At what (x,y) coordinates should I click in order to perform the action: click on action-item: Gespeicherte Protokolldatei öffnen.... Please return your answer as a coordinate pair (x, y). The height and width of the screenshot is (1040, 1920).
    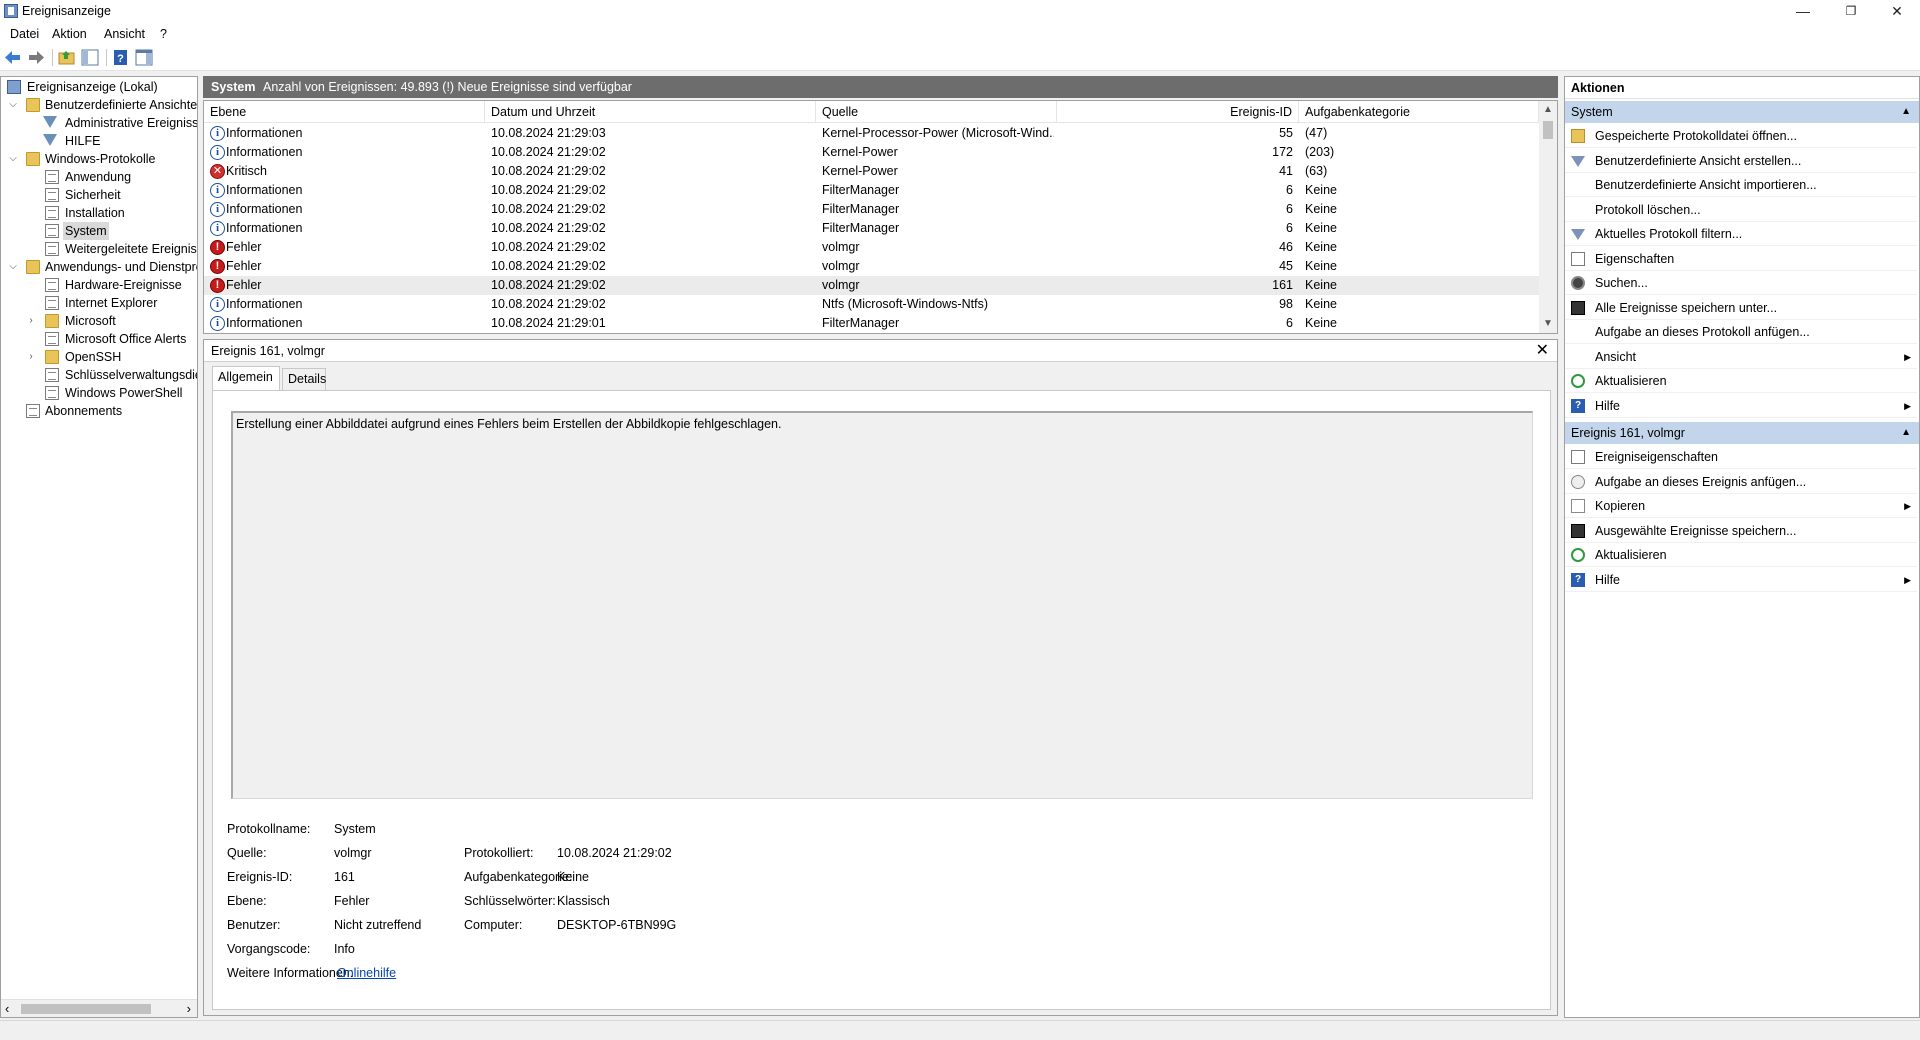
    Looking at the image, I should click on (1741, 136).